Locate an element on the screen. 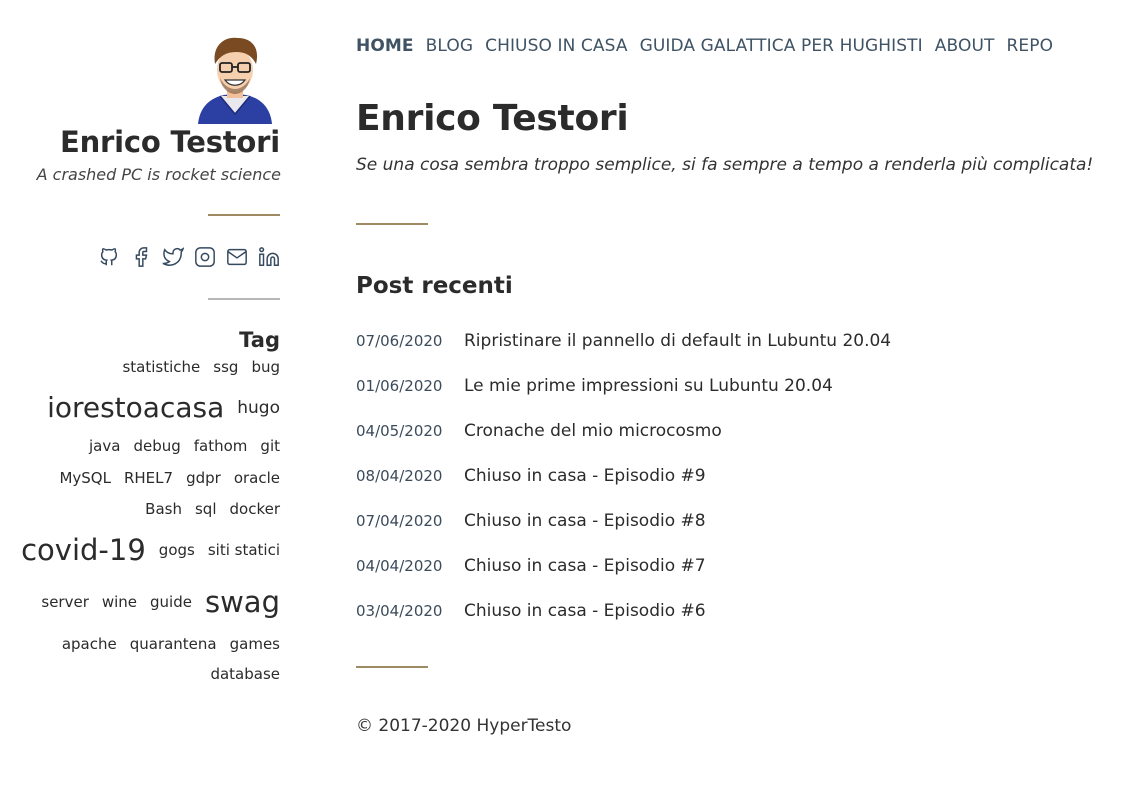 This screenshot has width=1139, height=803. linkedin-icon is located at coordinates (269, 257).